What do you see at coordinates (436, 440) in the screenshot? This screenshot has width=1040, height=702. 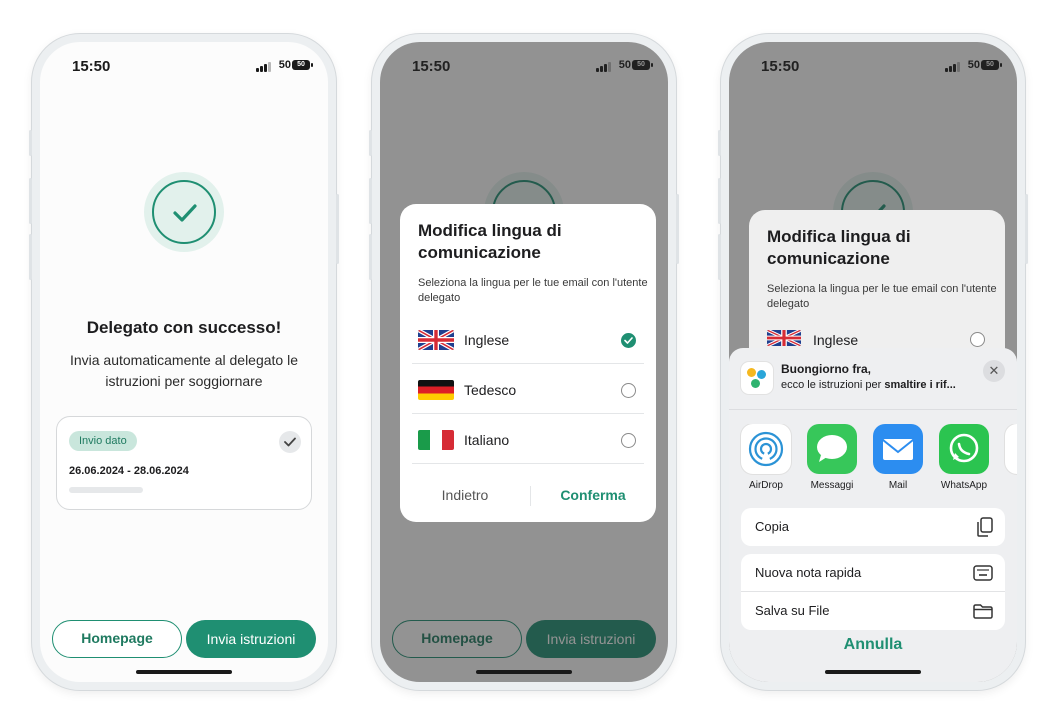 I see `italy-flag-icon` at bounding box center [436, 440].